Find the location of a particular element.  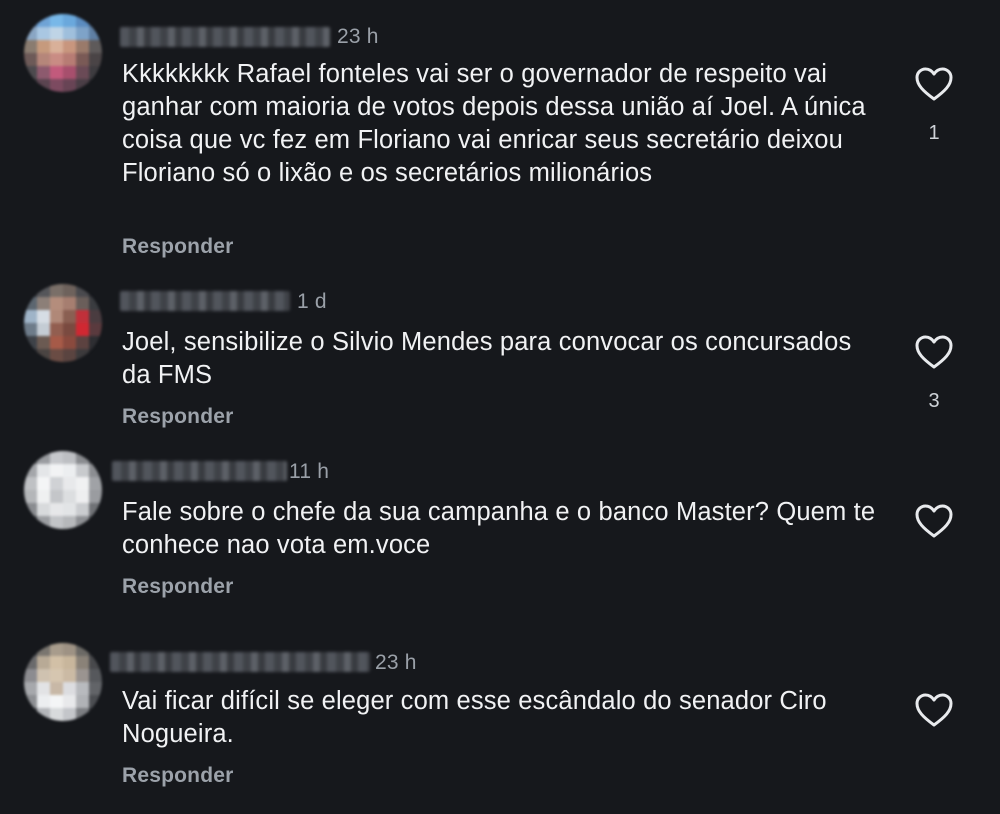

like-count: 3 is located at coordinates (934, 401).